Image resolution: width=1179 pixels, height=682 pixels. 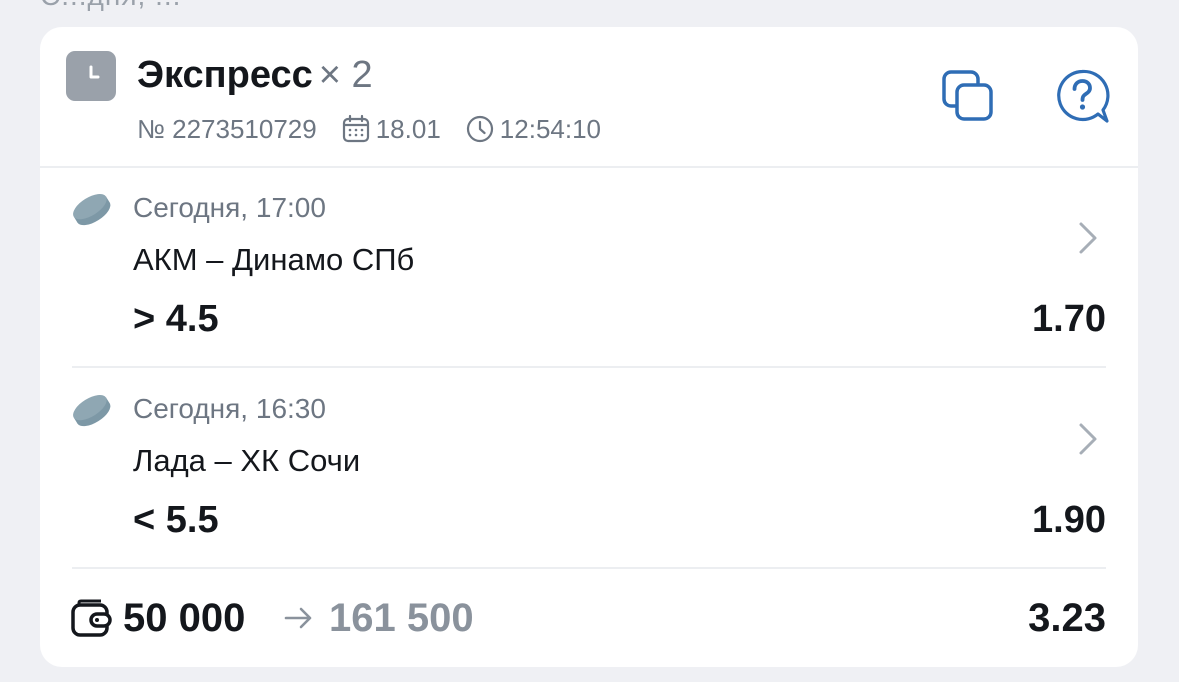 I want to click on total-odds: 3.23, so click(x=1067, y=618).